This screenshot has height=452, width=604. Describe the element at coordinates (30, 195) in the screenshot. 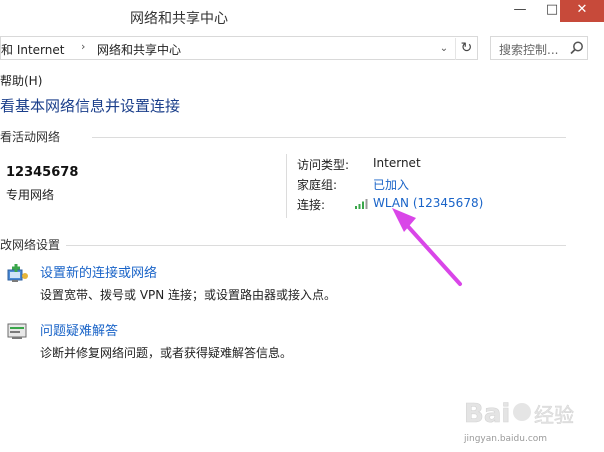

I see `network-type: 专用网络` at that location.